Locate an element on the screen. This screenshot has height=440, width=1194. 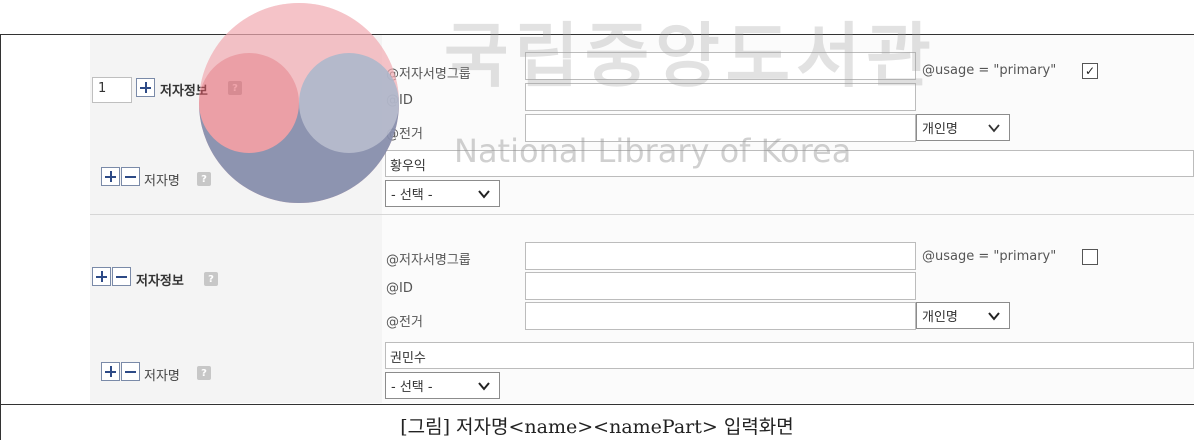
author-count-input: 1 is located at coordinates (112, 90).